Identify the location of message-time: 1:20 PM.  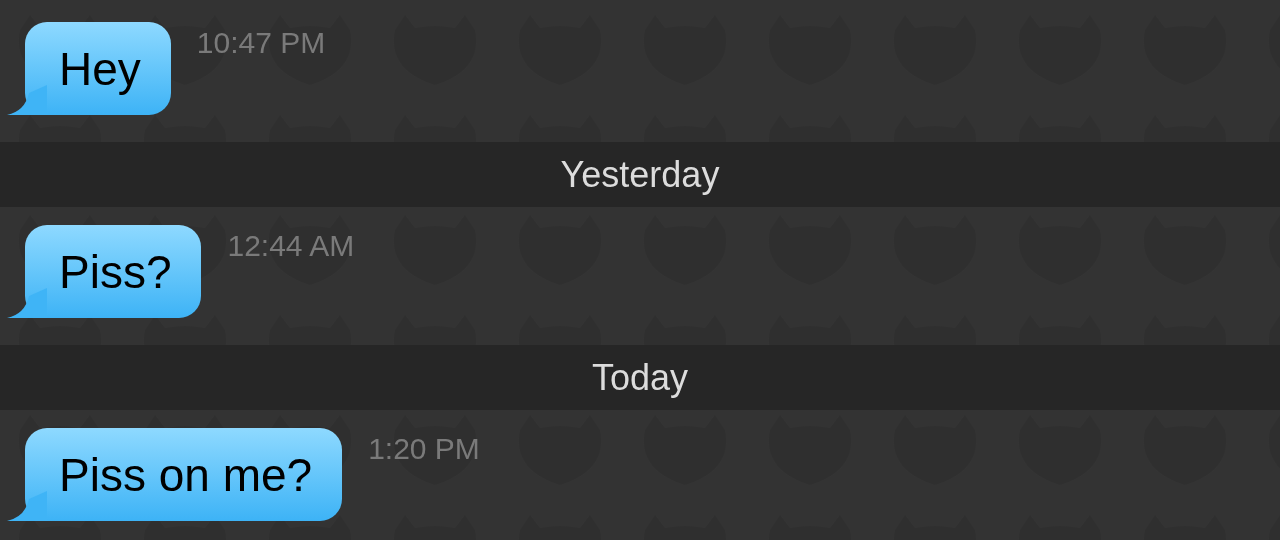
(424, 449).